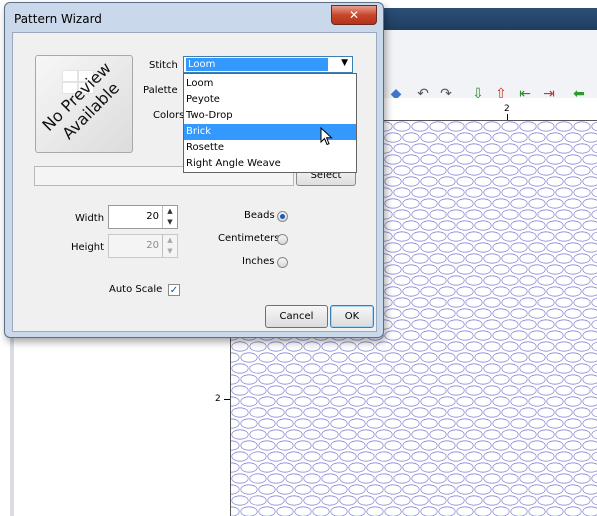 This screenshot has width=597, height=516. What do you see at coordinates (270, 116) in the screenshot?
I see `stitch-option-two-drop: Two-Drop` at bounding box center [270, 116].